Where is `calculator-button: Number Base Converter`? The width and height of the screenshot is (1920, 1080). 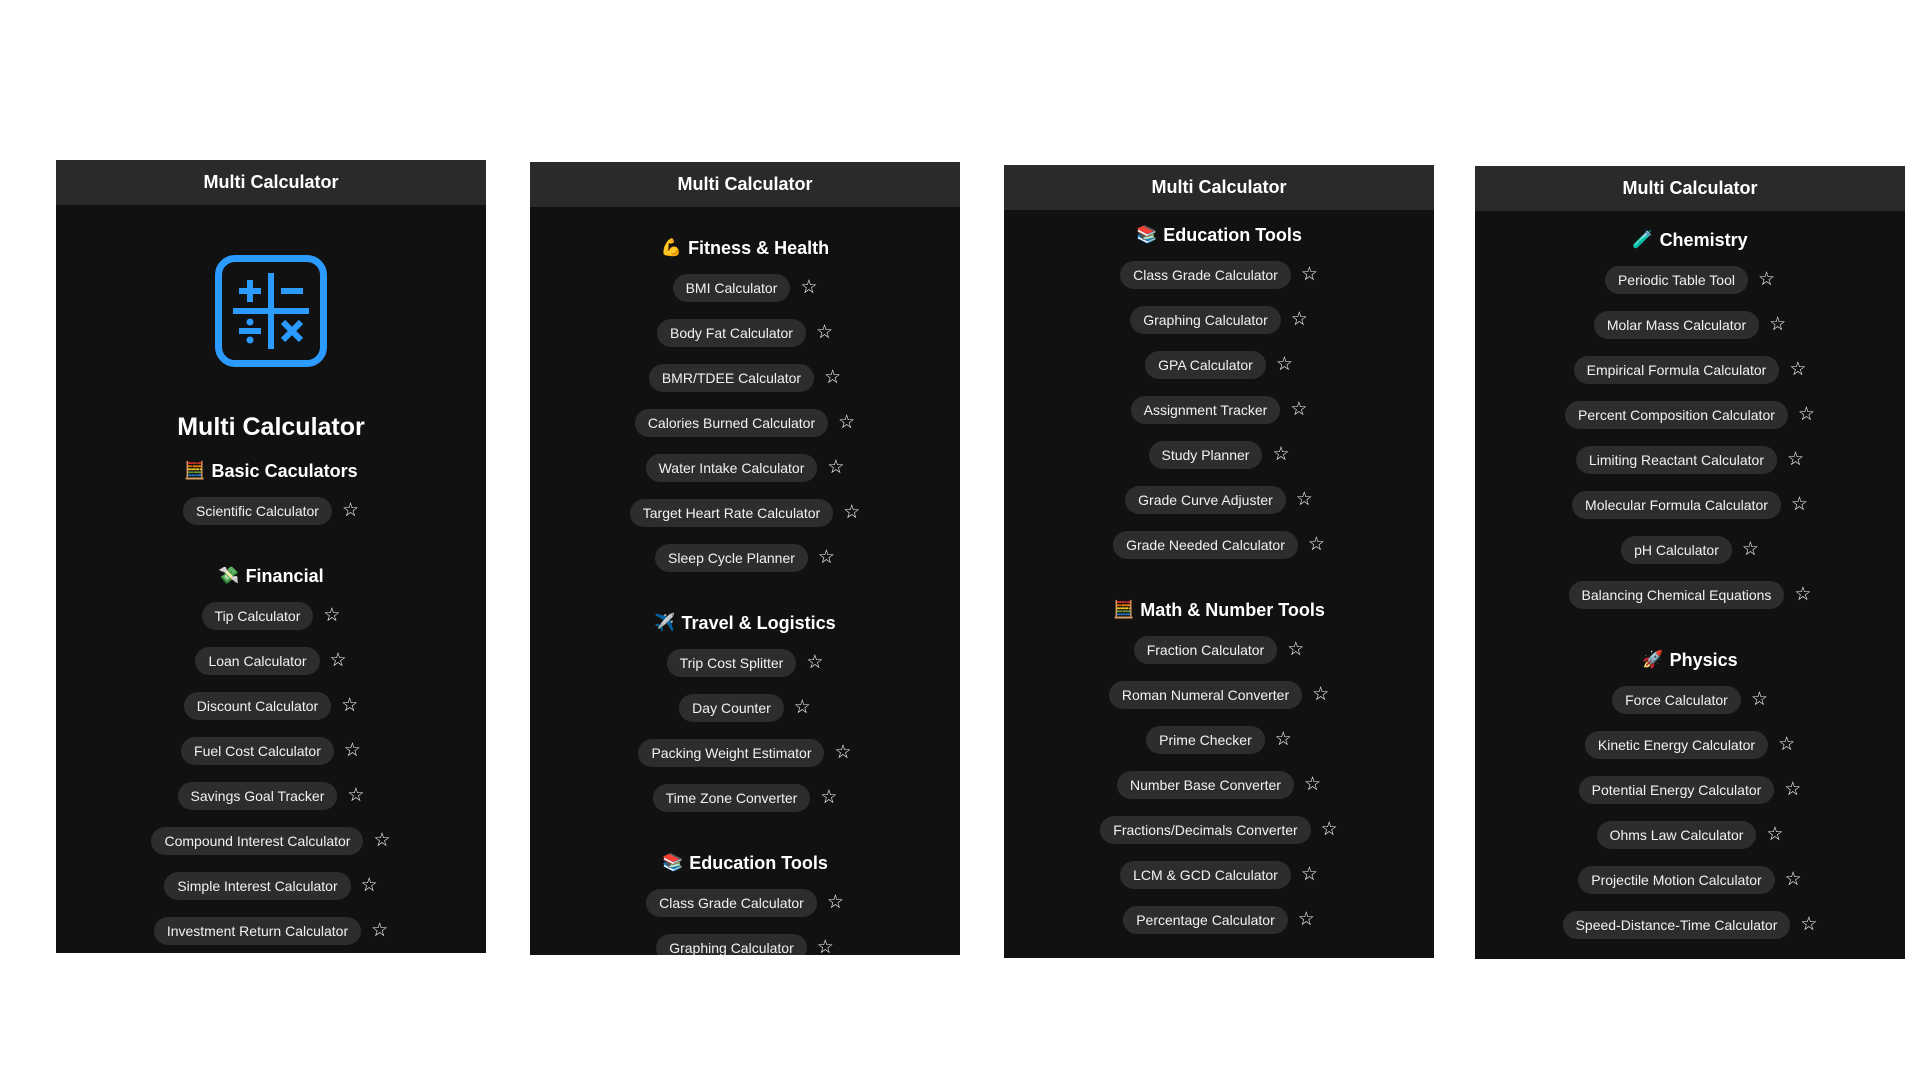 calculator-button: Number Base Converter is located at coordinates (1205, 784).